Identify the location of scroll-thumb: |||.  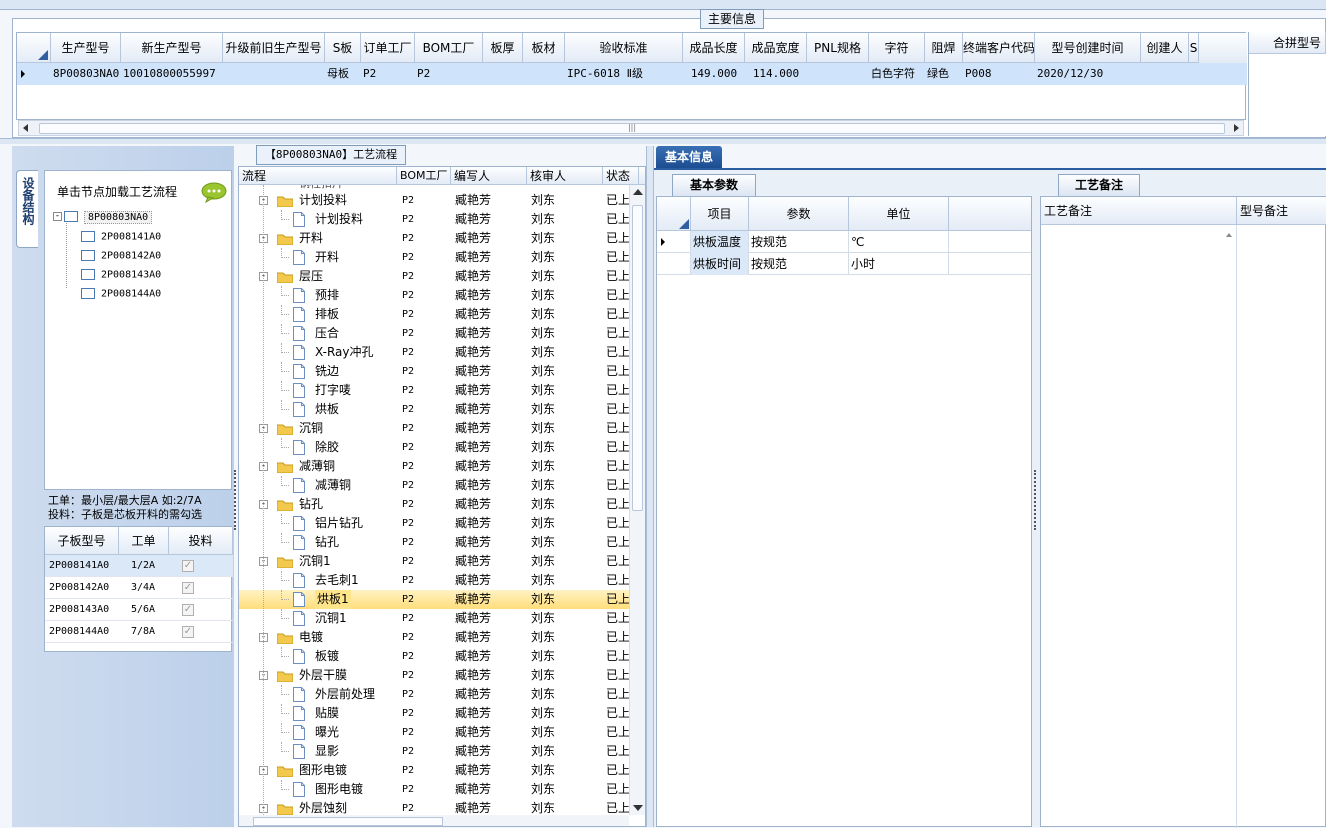
(632, 128).